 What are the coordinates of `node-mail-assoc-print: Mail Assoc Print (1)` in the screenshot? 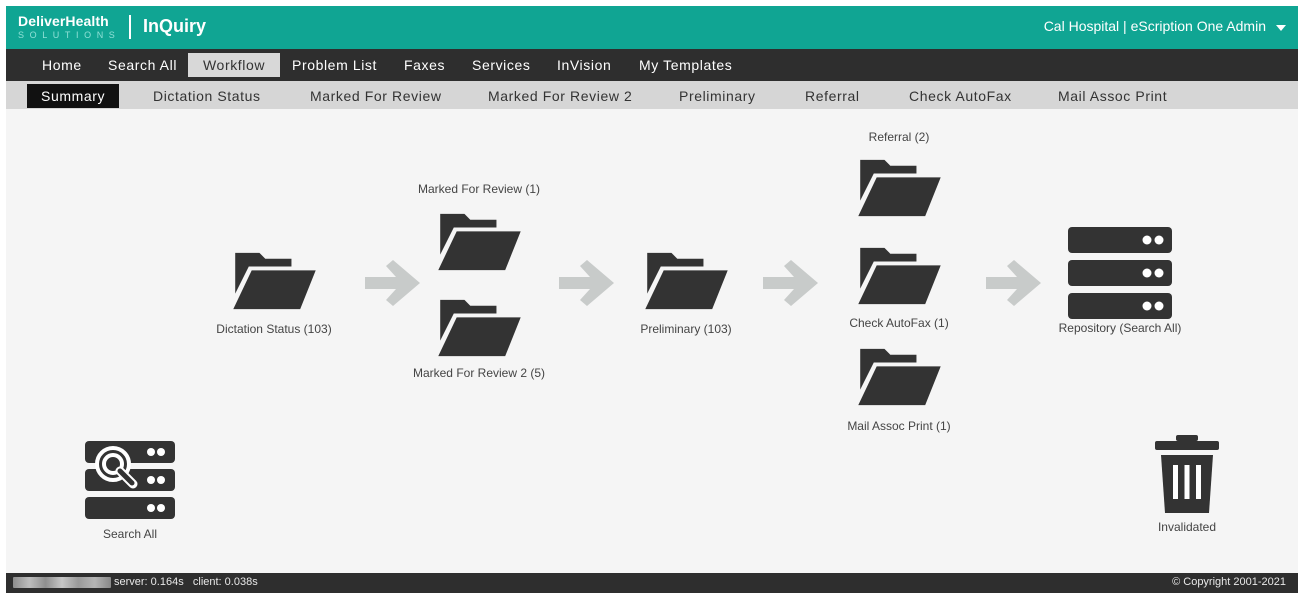 It's located at (899, 389).